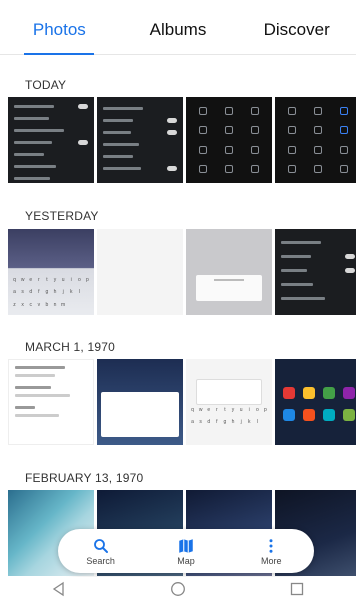 The image size is (356, 605). What do you see at coordinates (51, 272) in the screenshot?
I see `photo-thumbnail: qwertyuiopasdfghjklzxcvbnm` at bounding box center [51, 272].